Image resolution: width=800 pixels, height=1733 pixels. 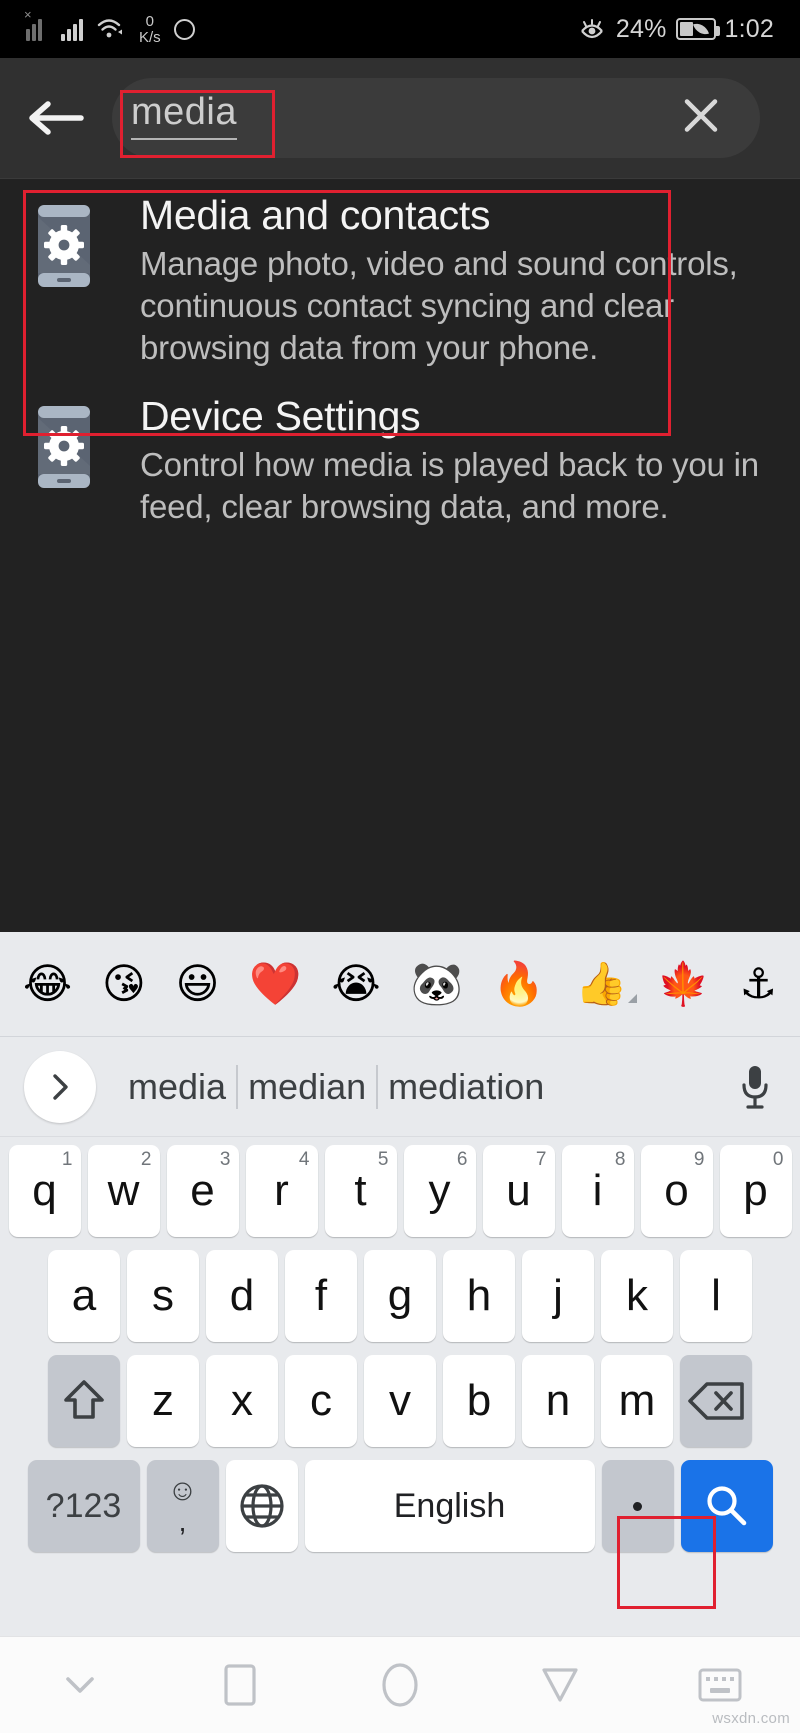 I want to click on key-y-label: y, so click(x=439, y=1190).